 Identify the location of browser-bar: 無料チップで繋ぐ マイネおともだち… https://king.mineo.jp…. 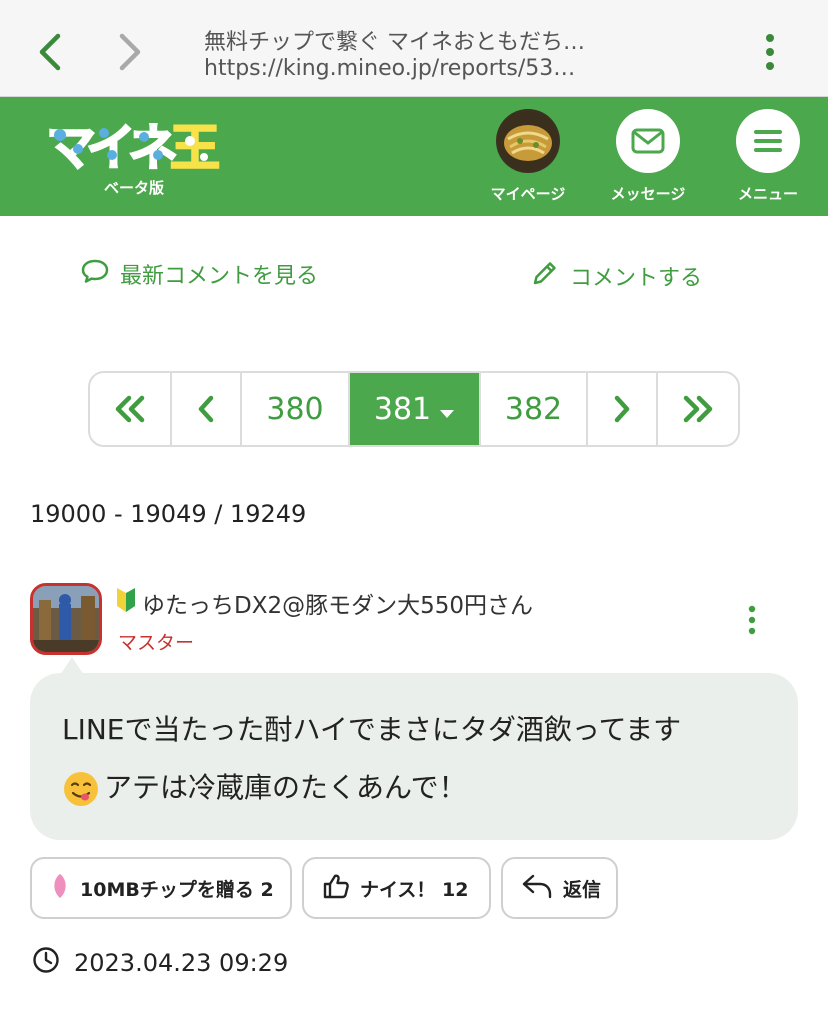
(414, 48).